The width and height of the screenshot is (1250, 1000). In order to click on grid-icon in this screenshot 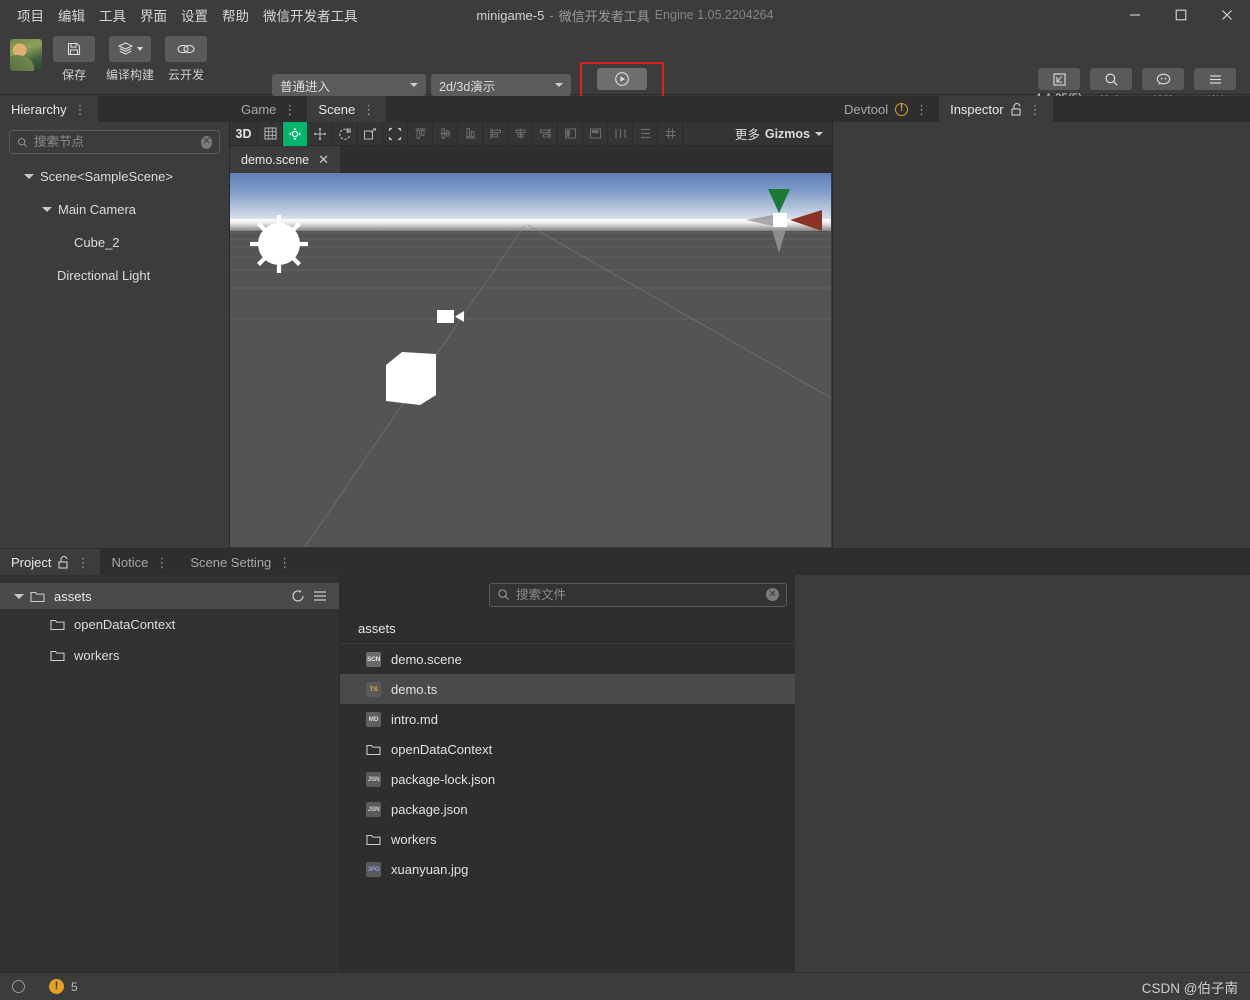, I will do `click(270, 133)`.